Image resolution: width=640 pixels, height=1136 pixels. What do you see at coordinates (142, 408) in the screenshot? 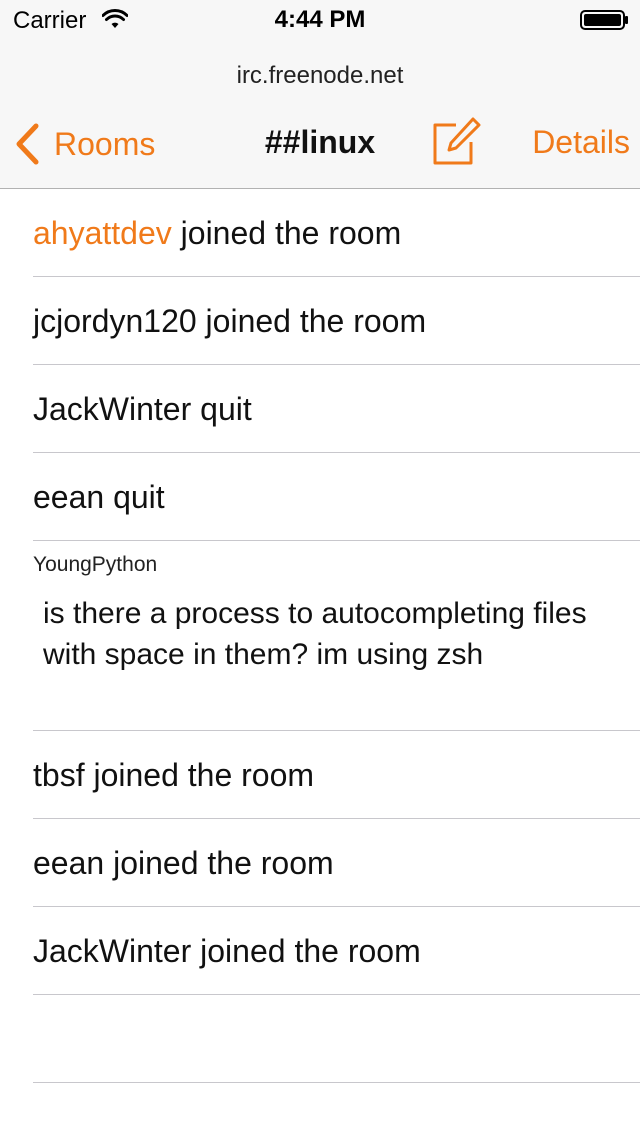
I see `event-text: JackWinter quit` at bounding box center [142, 408].